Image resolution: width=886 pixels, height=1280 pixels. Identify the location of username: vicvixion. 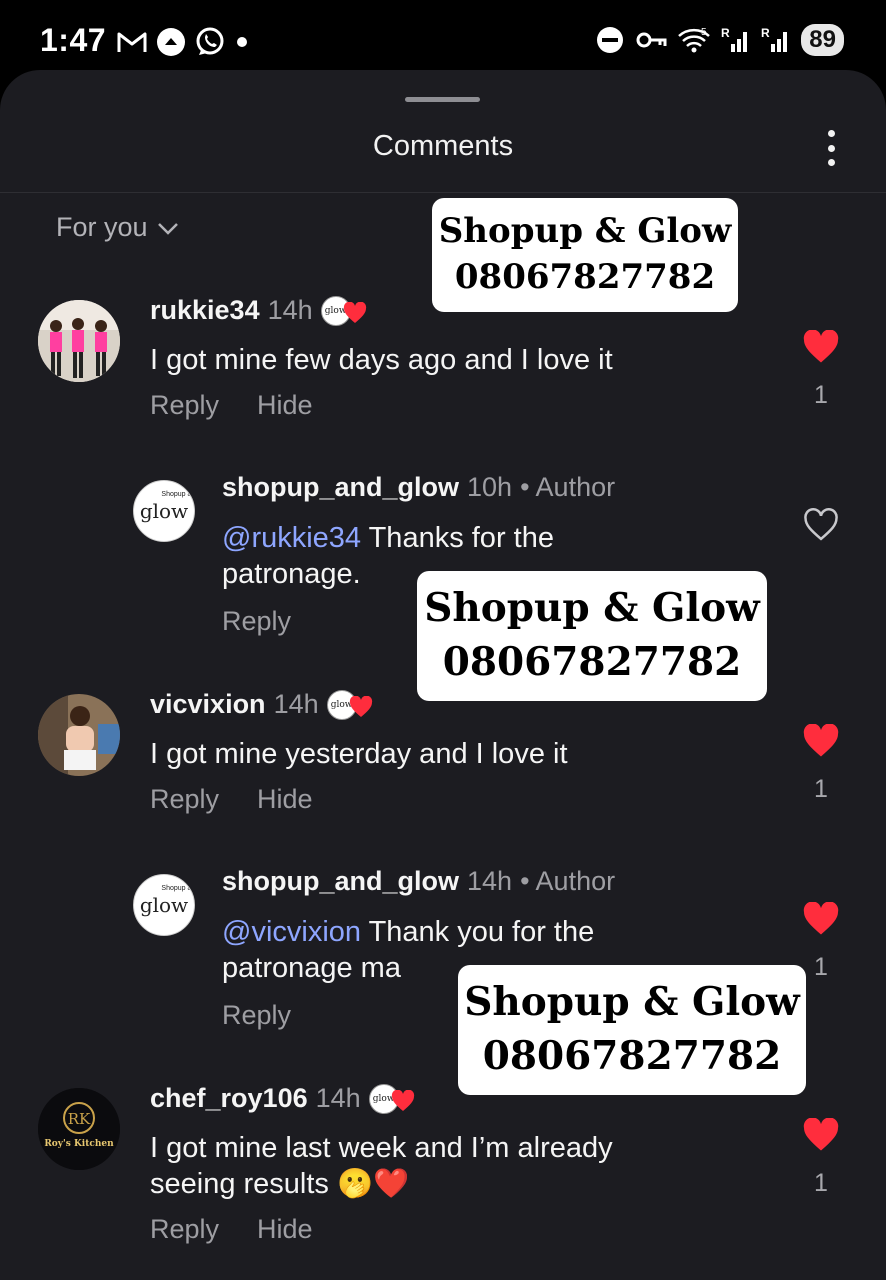
(208, 704).